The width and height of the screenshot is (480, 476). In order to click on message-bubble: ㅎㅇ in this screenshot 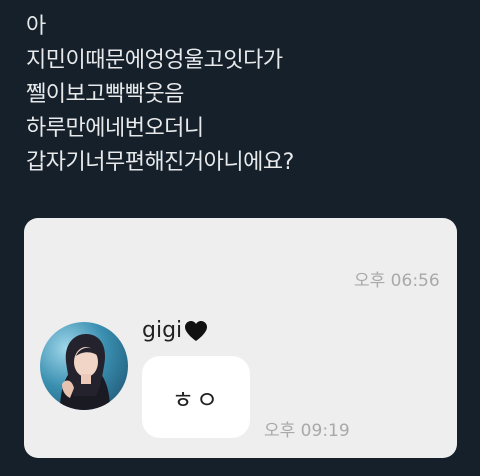, I will do `click(196, 397)`.